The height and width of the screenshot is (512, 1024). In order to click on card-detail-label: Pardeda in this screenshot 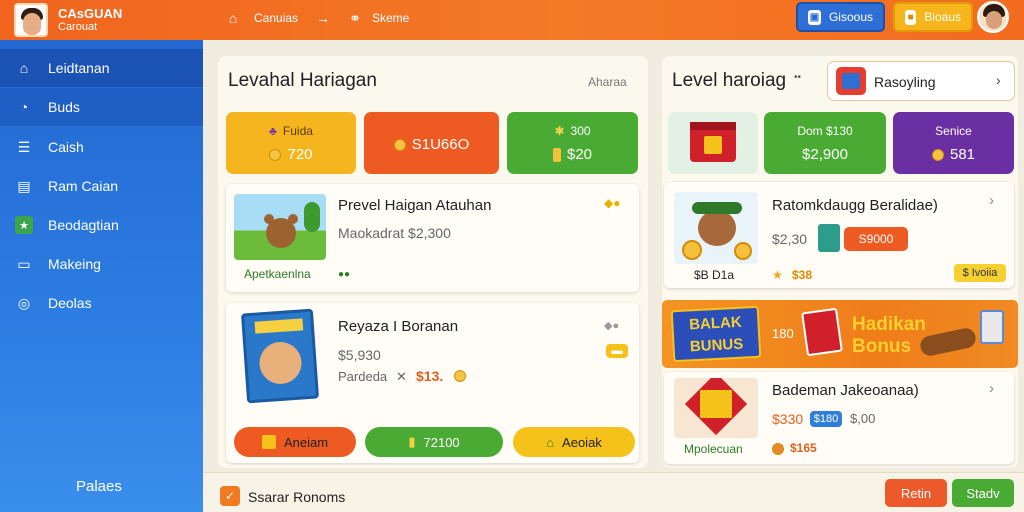, I will do `click(363, 376)`.